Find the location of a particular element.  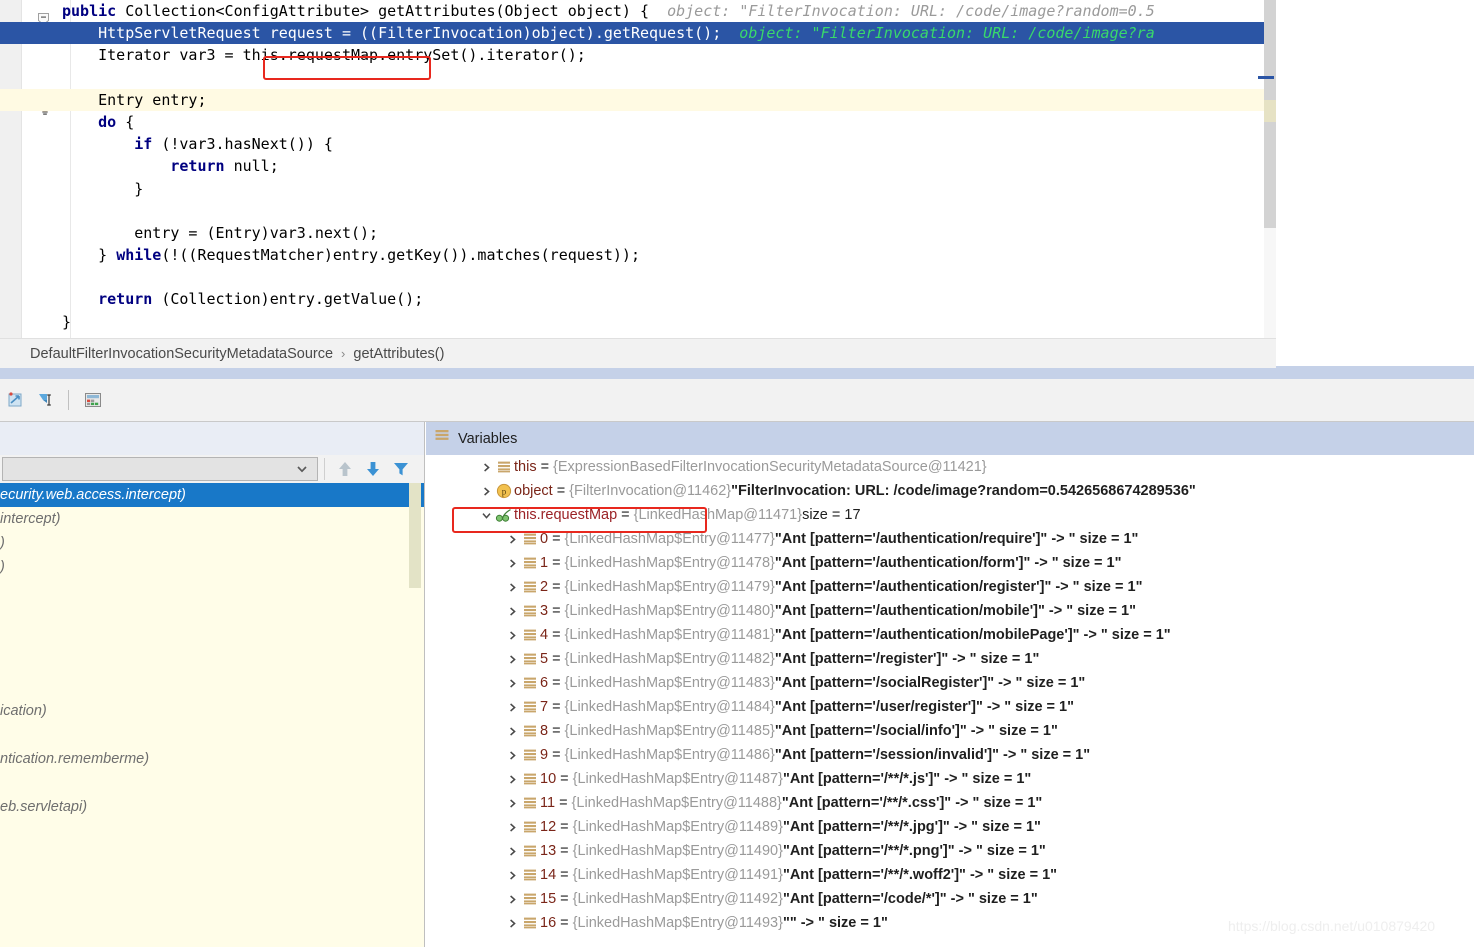

restore-layout-button is located at coordinates (16, 400).